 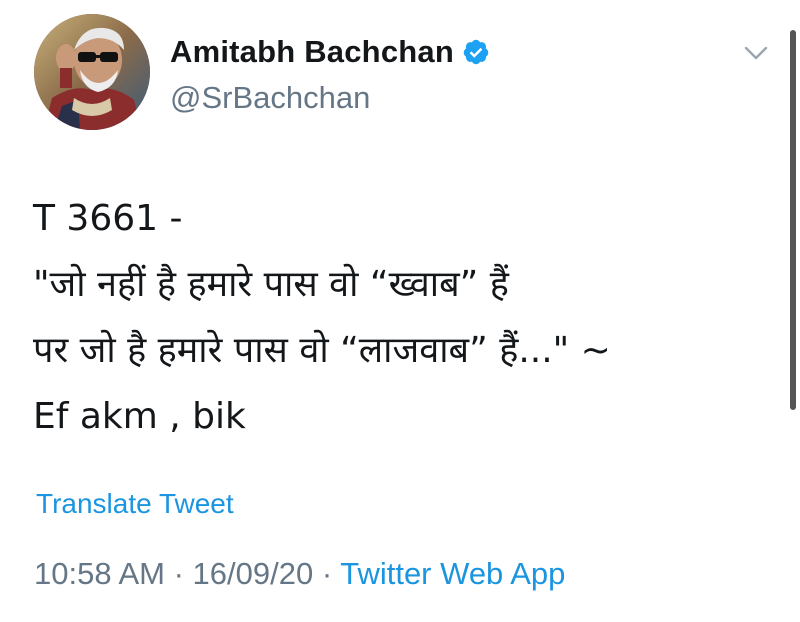 I want to click on chevron-down-icon, so click(x=756, y=53).